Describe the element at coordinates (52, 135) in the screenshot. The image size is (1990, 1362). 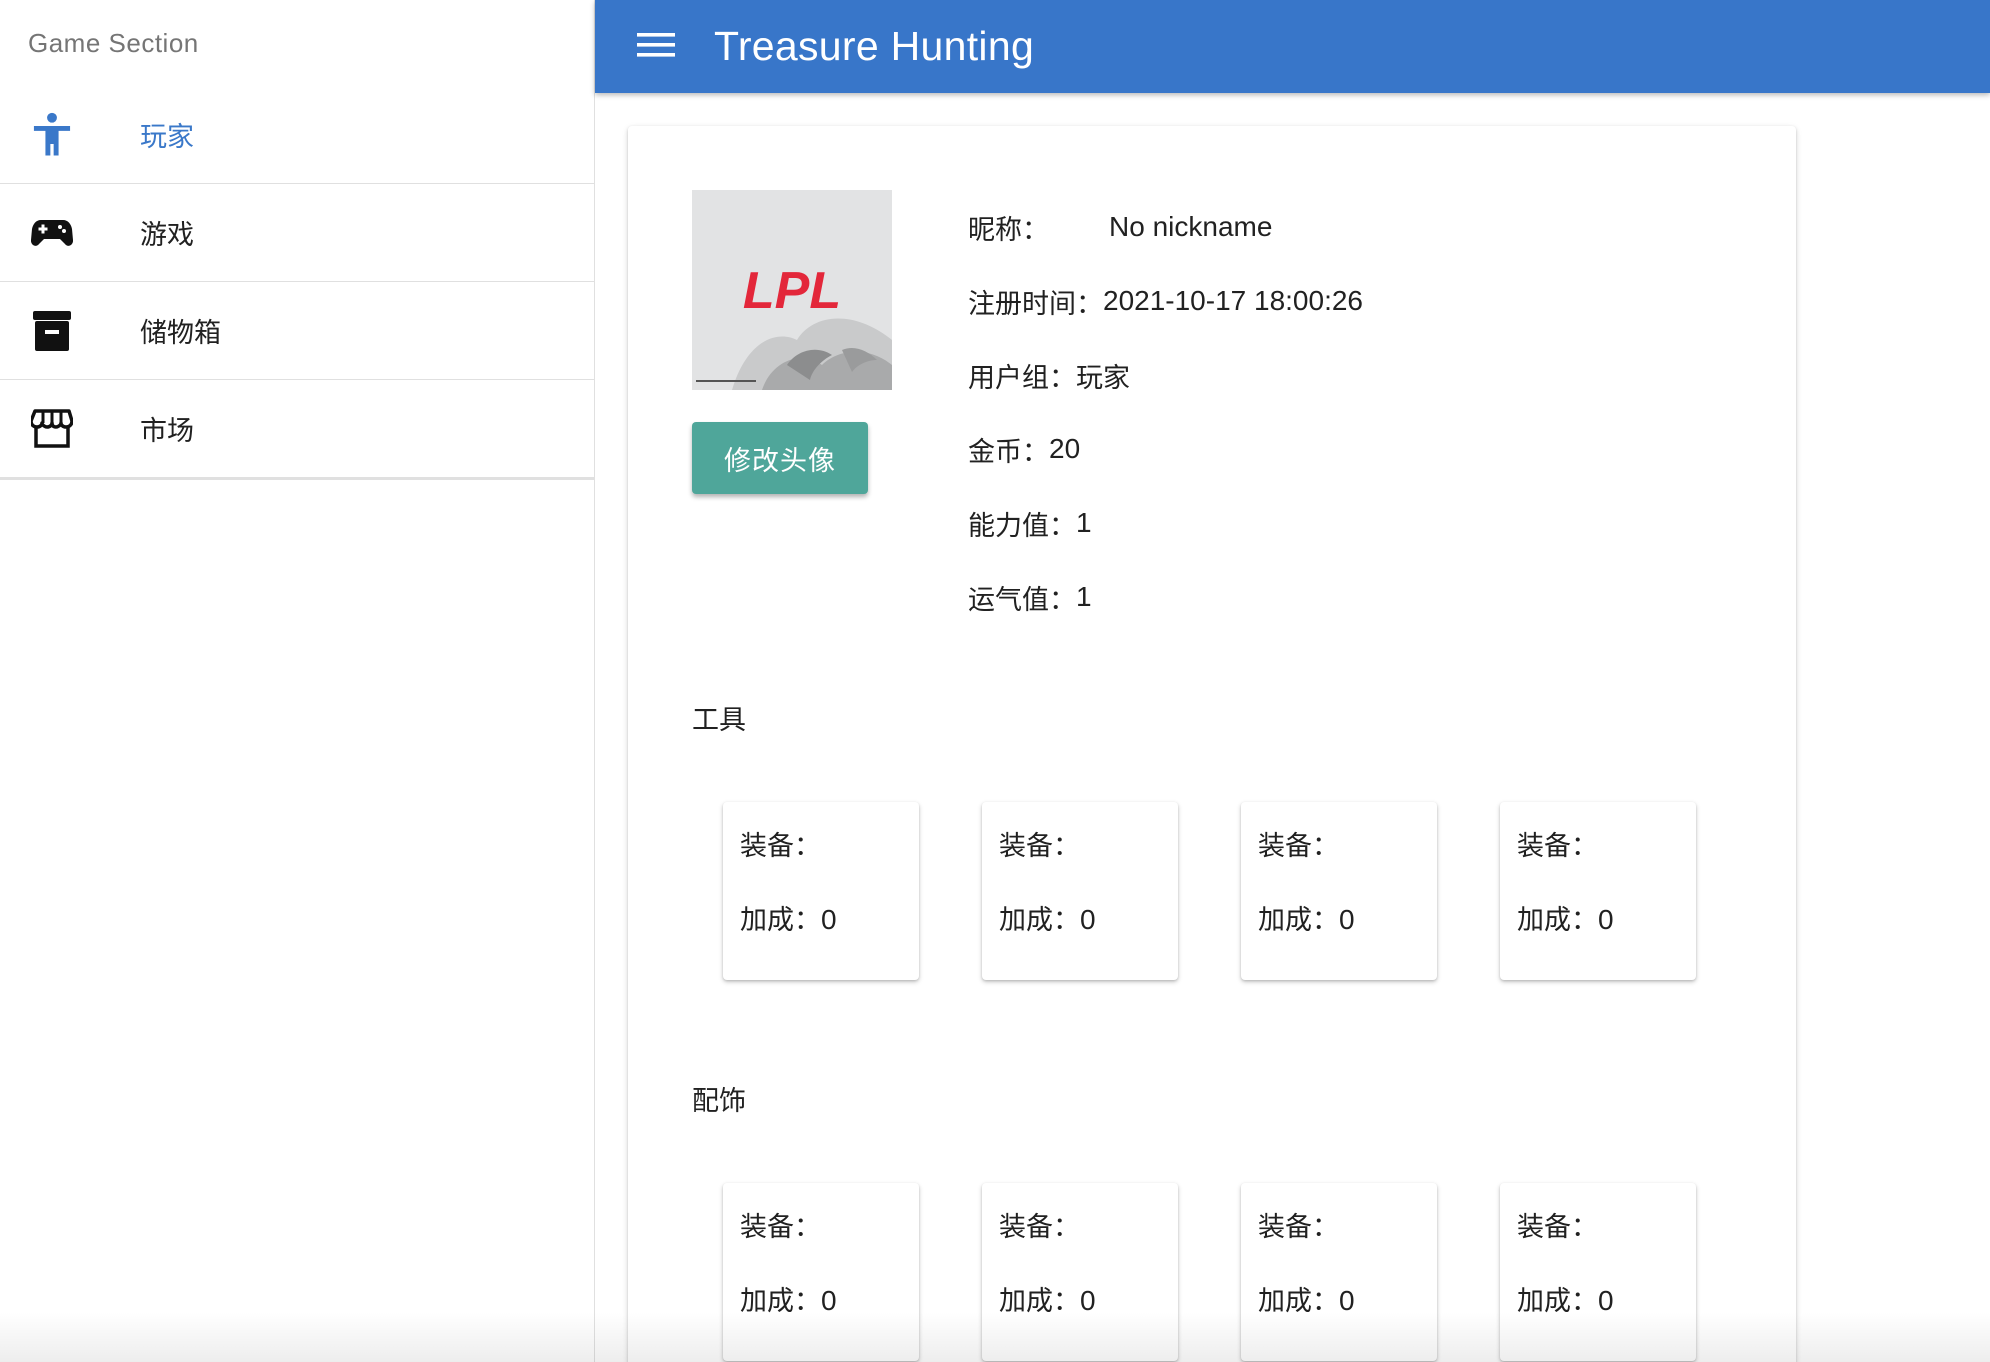
I see `accessibility-icon` at that location.